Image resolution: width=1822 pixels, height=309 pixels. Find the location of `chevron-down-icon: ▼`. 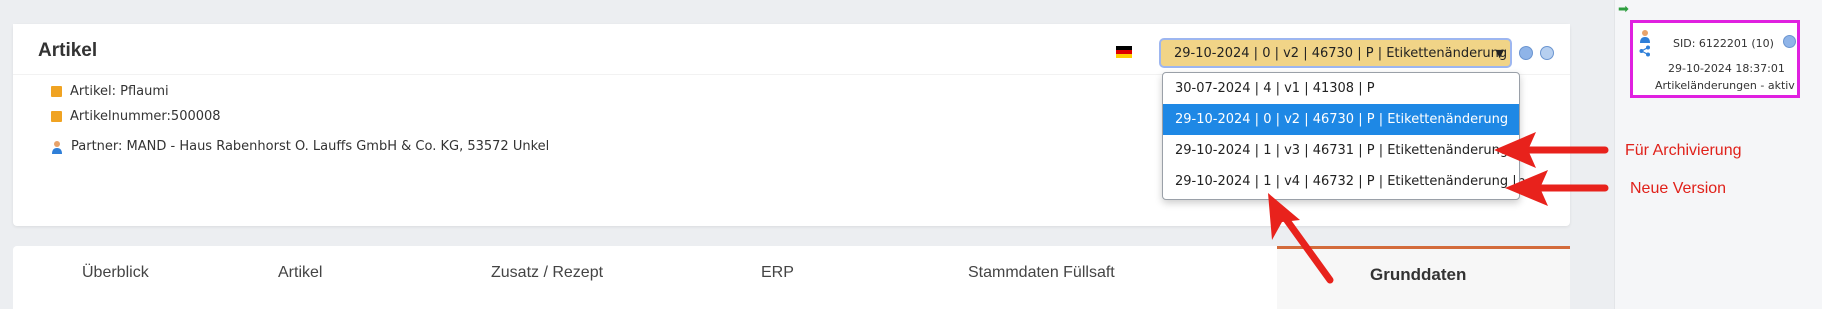

chevron-down-icon: ▼ is located at coordinates (1499, 53).